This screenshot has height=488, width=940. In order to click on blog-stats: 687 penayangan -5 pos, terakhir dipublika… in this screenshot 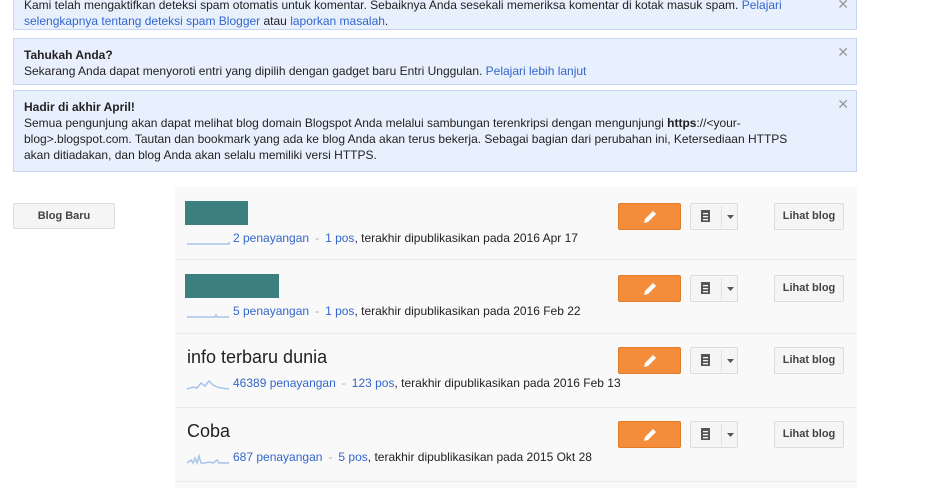, I will do `click(388, 457)`.